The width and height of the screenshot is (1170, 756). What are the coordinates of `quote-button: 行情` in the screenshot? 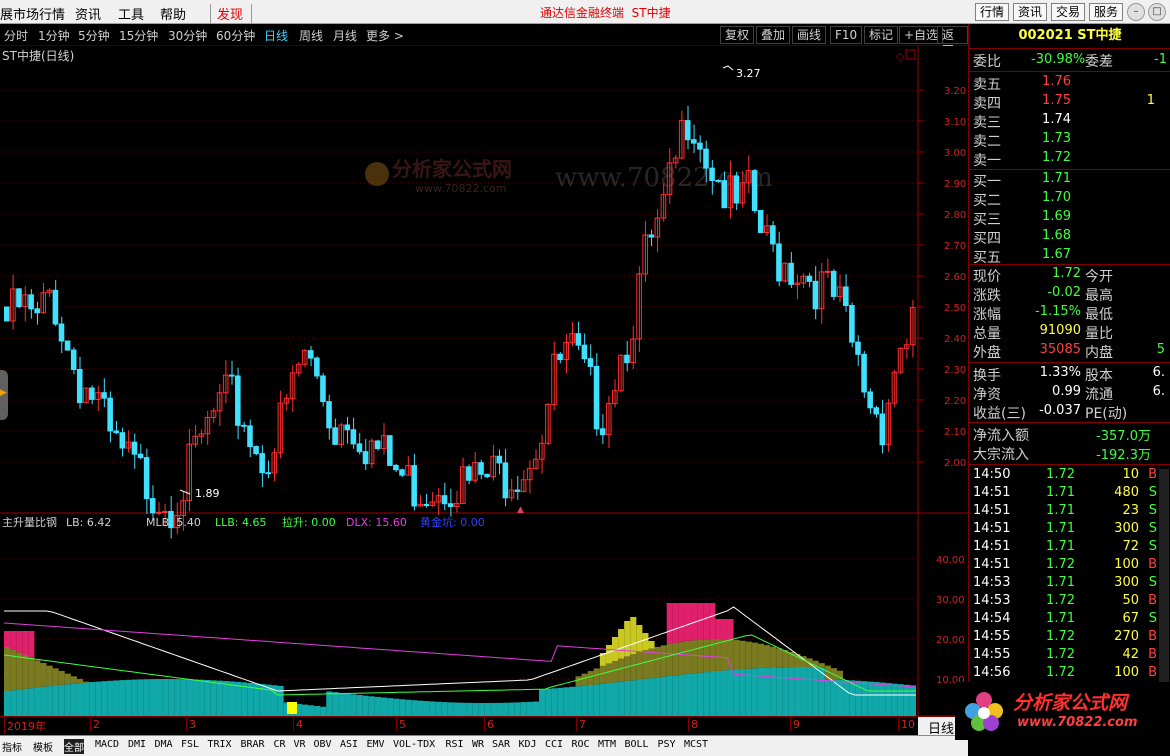 It's located at (992, 12).